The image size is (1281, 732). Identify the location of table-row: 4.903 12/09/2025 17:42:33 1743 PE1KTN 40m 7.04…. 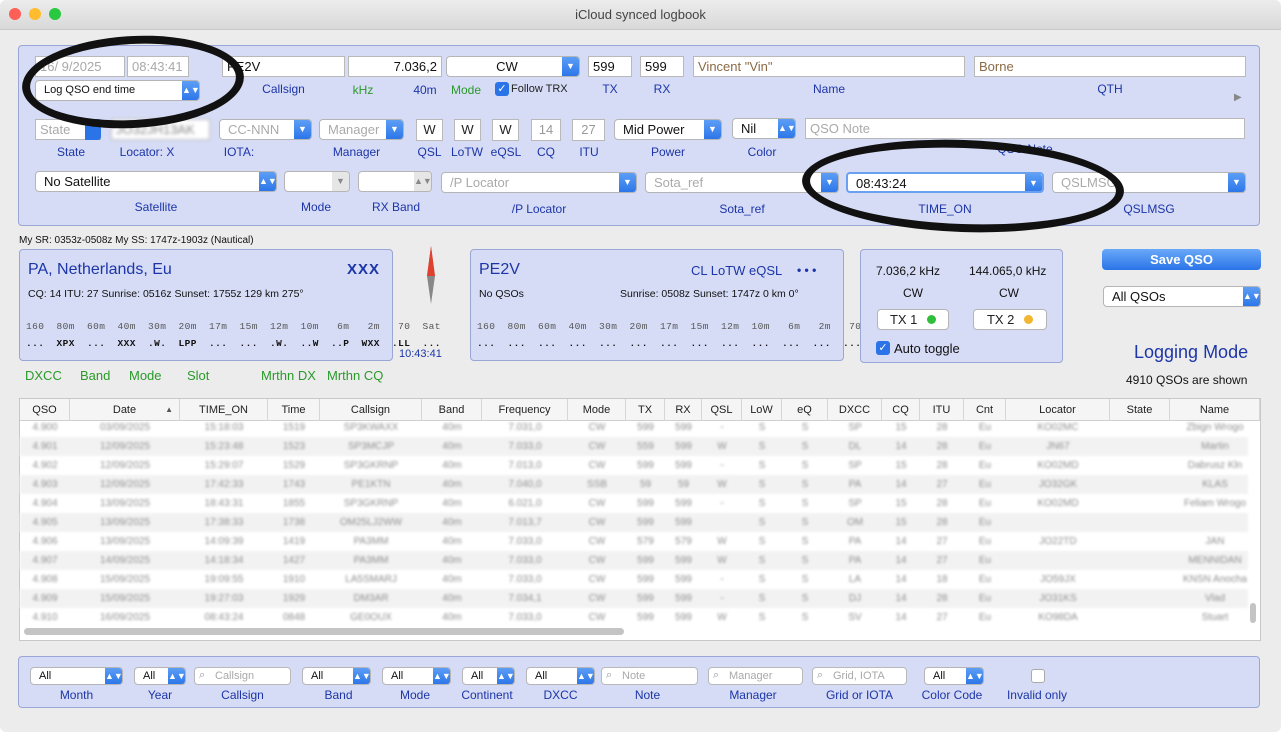
(634, 484).